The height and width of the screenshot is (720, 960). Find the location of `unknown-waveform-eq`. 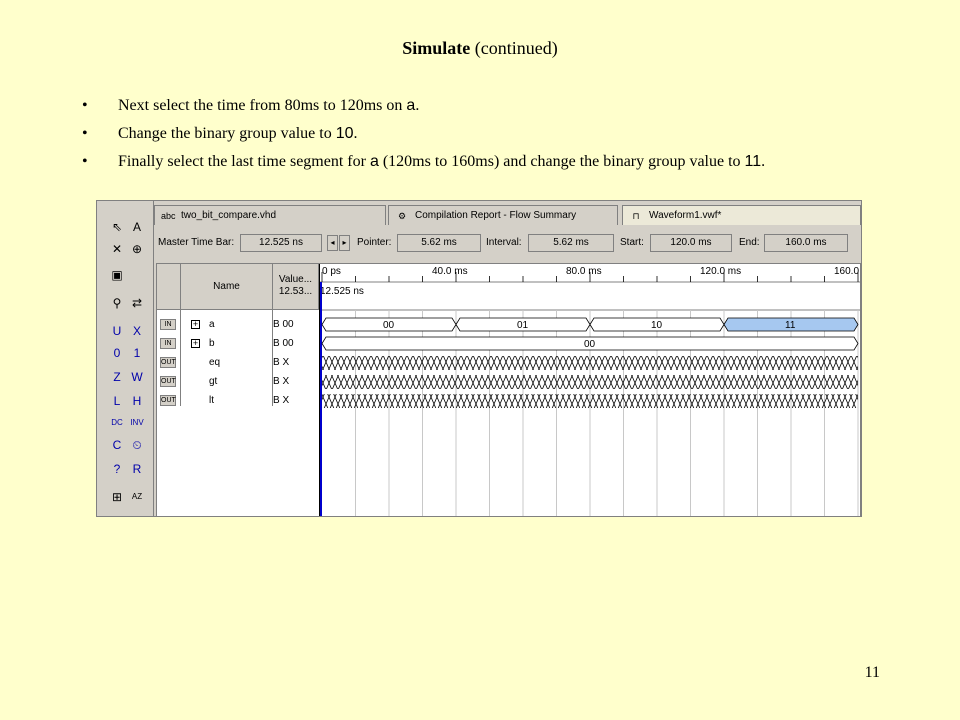

unknown-waveform-eq is located at coordinates (590, 363).